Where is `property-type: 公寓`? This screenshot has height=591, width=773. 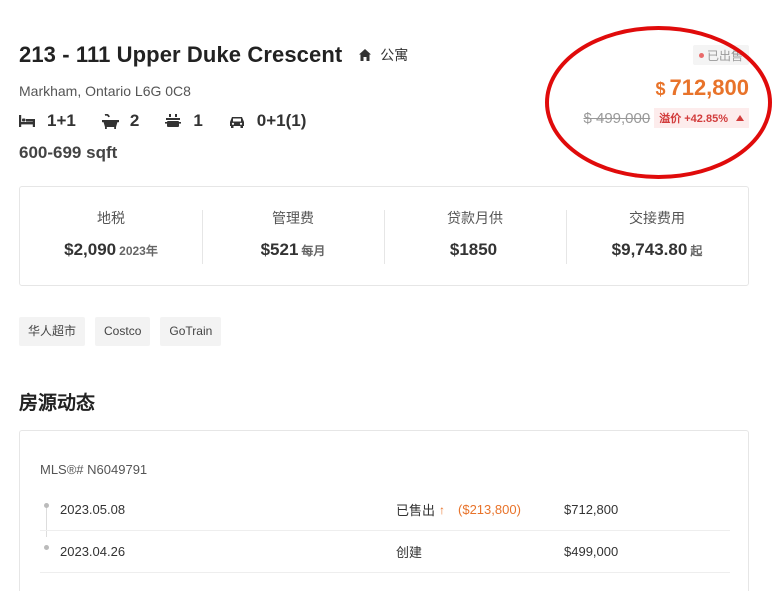
property-type: 公寓 is located at coordinates (383, 55).